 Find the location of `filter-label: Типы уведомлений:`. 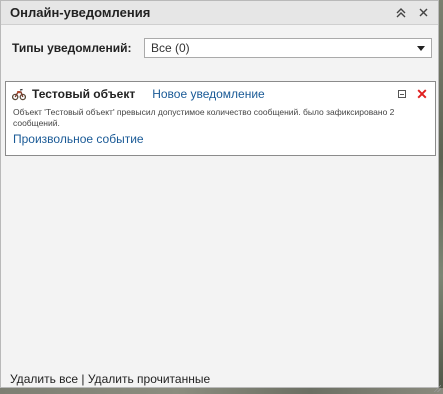

filter-label: Типы уведомлений: is located at coordinates (72, 48).